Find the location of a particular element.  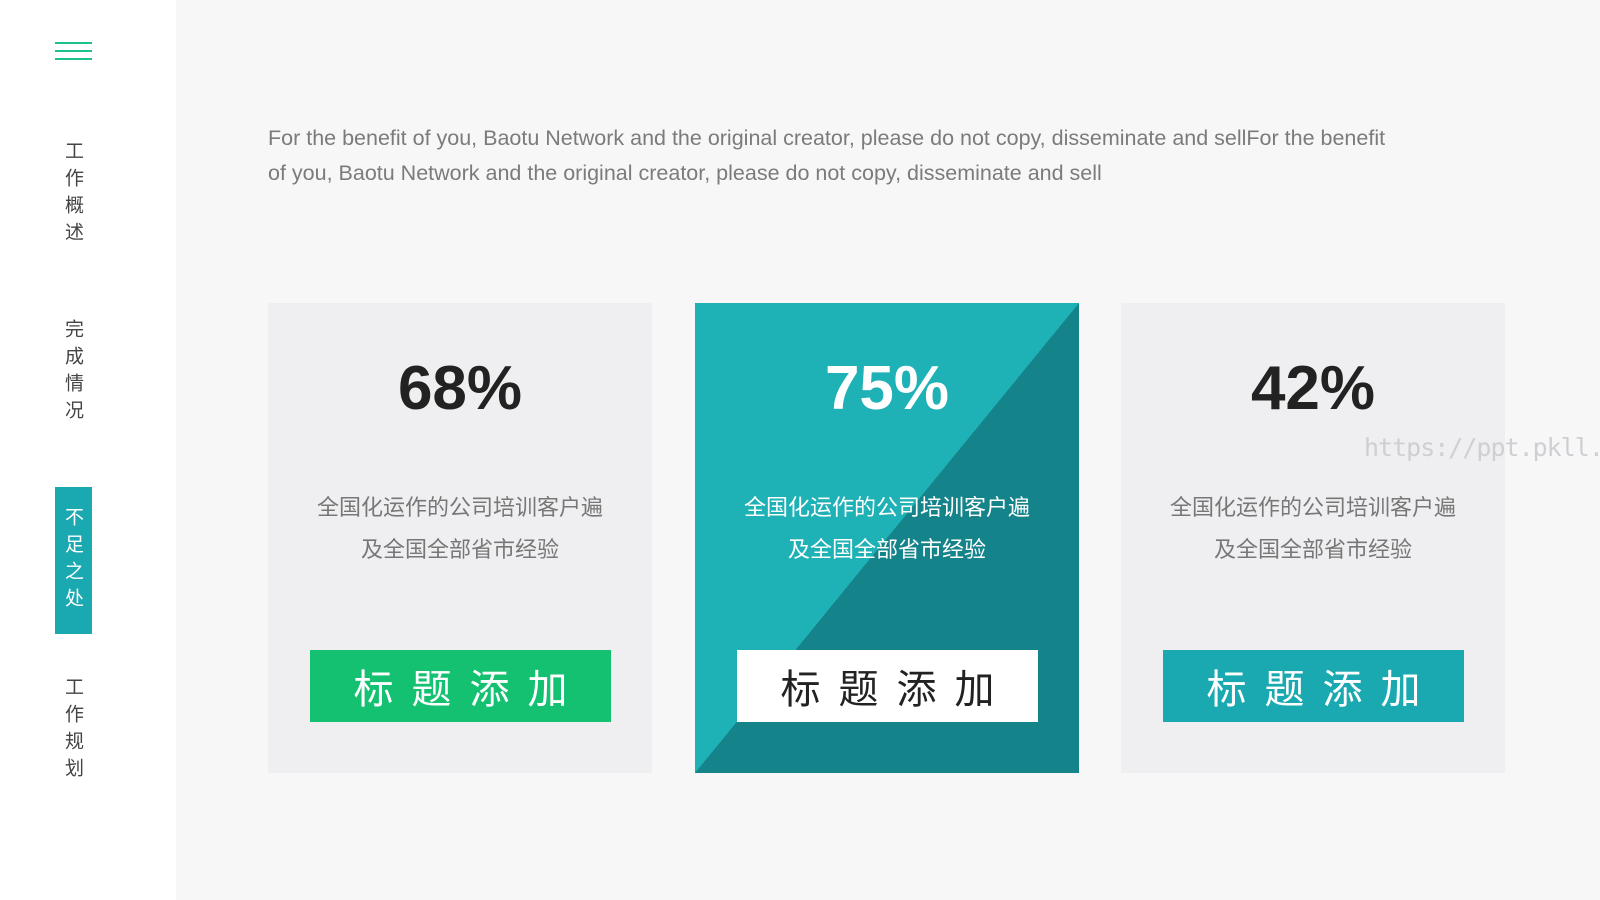

stat-card-1: 68% 全国化运作的公司培训客户遍 及全国全部省市经验 标题添加 is located at coordinates (460, 538).